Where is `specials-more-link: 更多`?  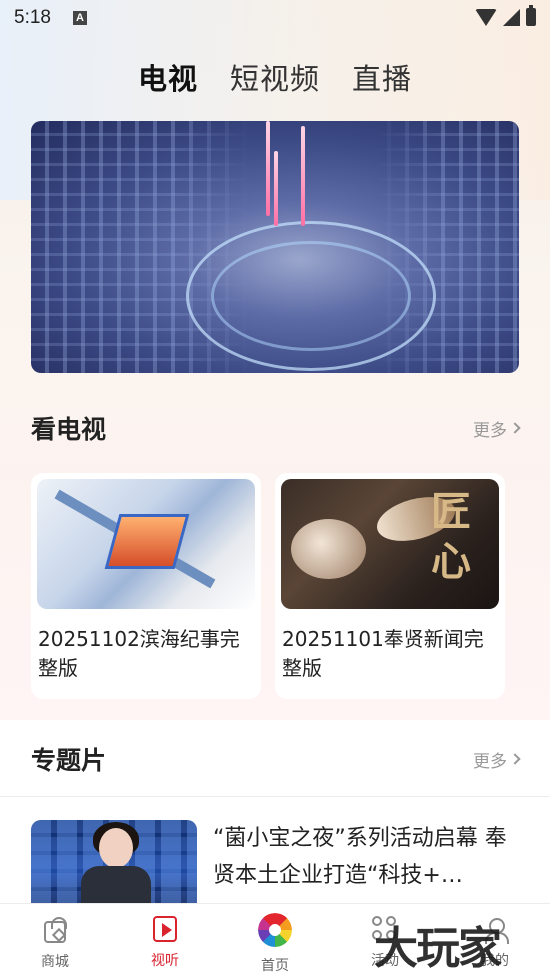 specials-more-link: 更多 is located at coordinates (497, 759).